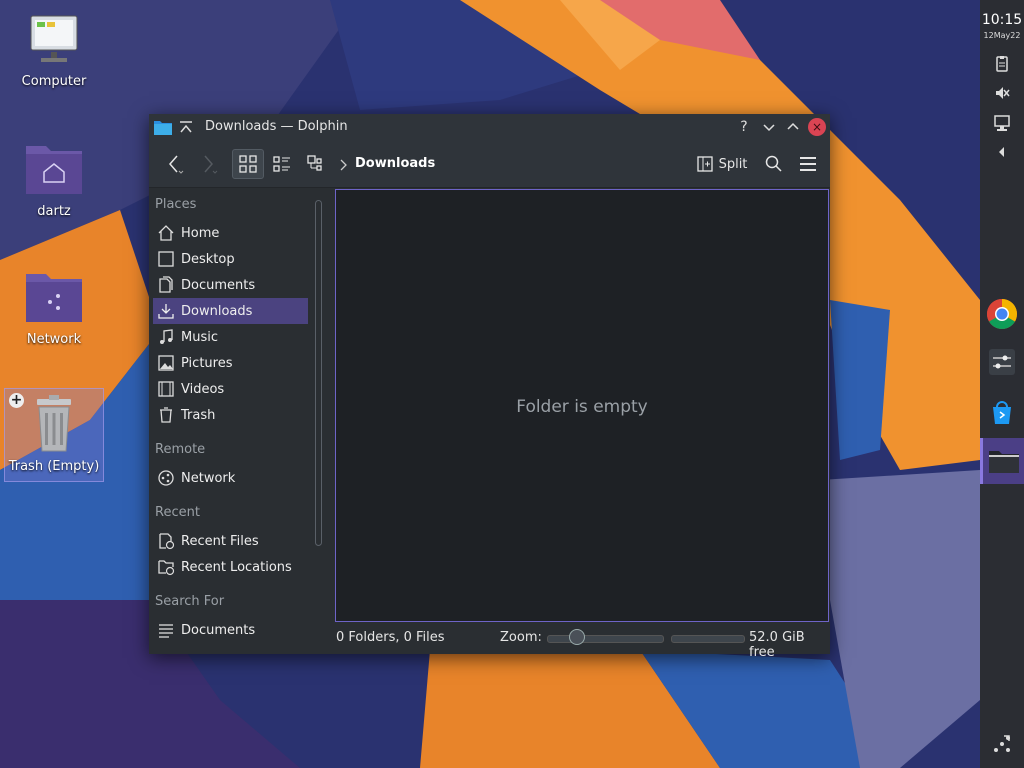  I want to click on zoom-slider, so click(605, 639).